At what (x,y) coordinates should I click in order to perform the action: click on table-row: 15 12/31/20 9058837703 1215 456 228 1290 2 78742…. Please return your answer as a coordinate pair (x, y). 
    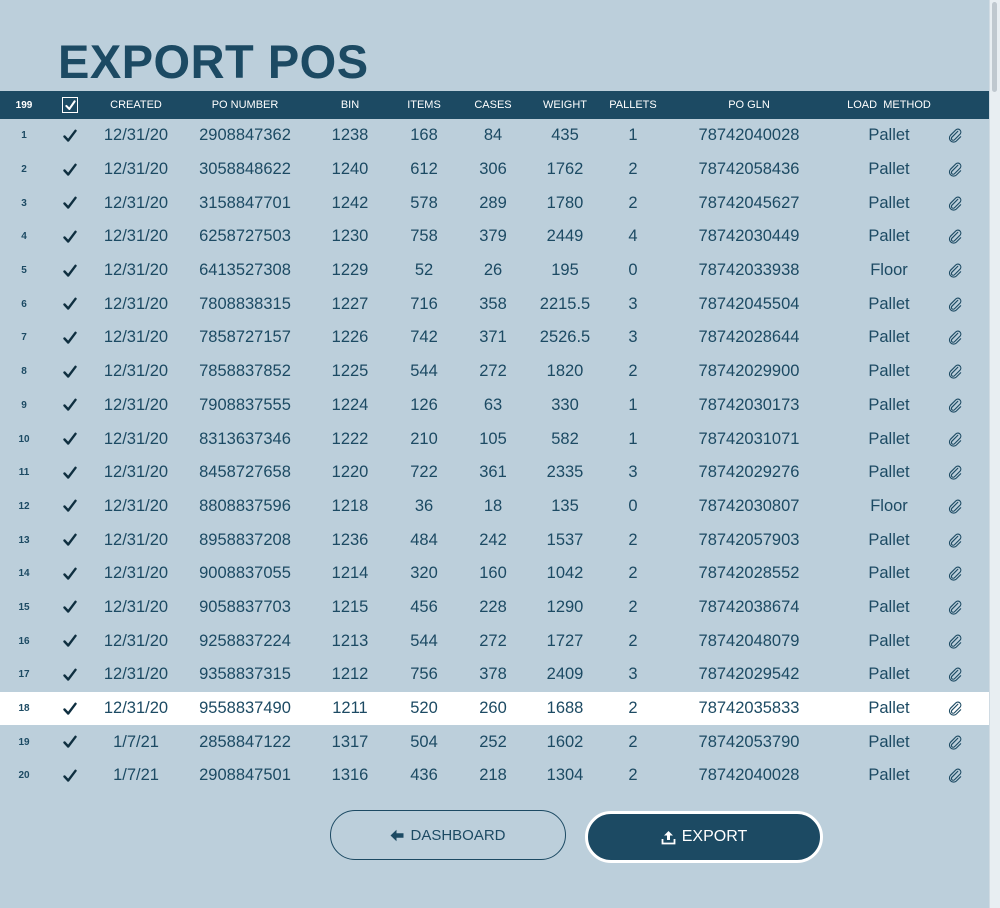
    Looking at the image, I should click on (495, 608).